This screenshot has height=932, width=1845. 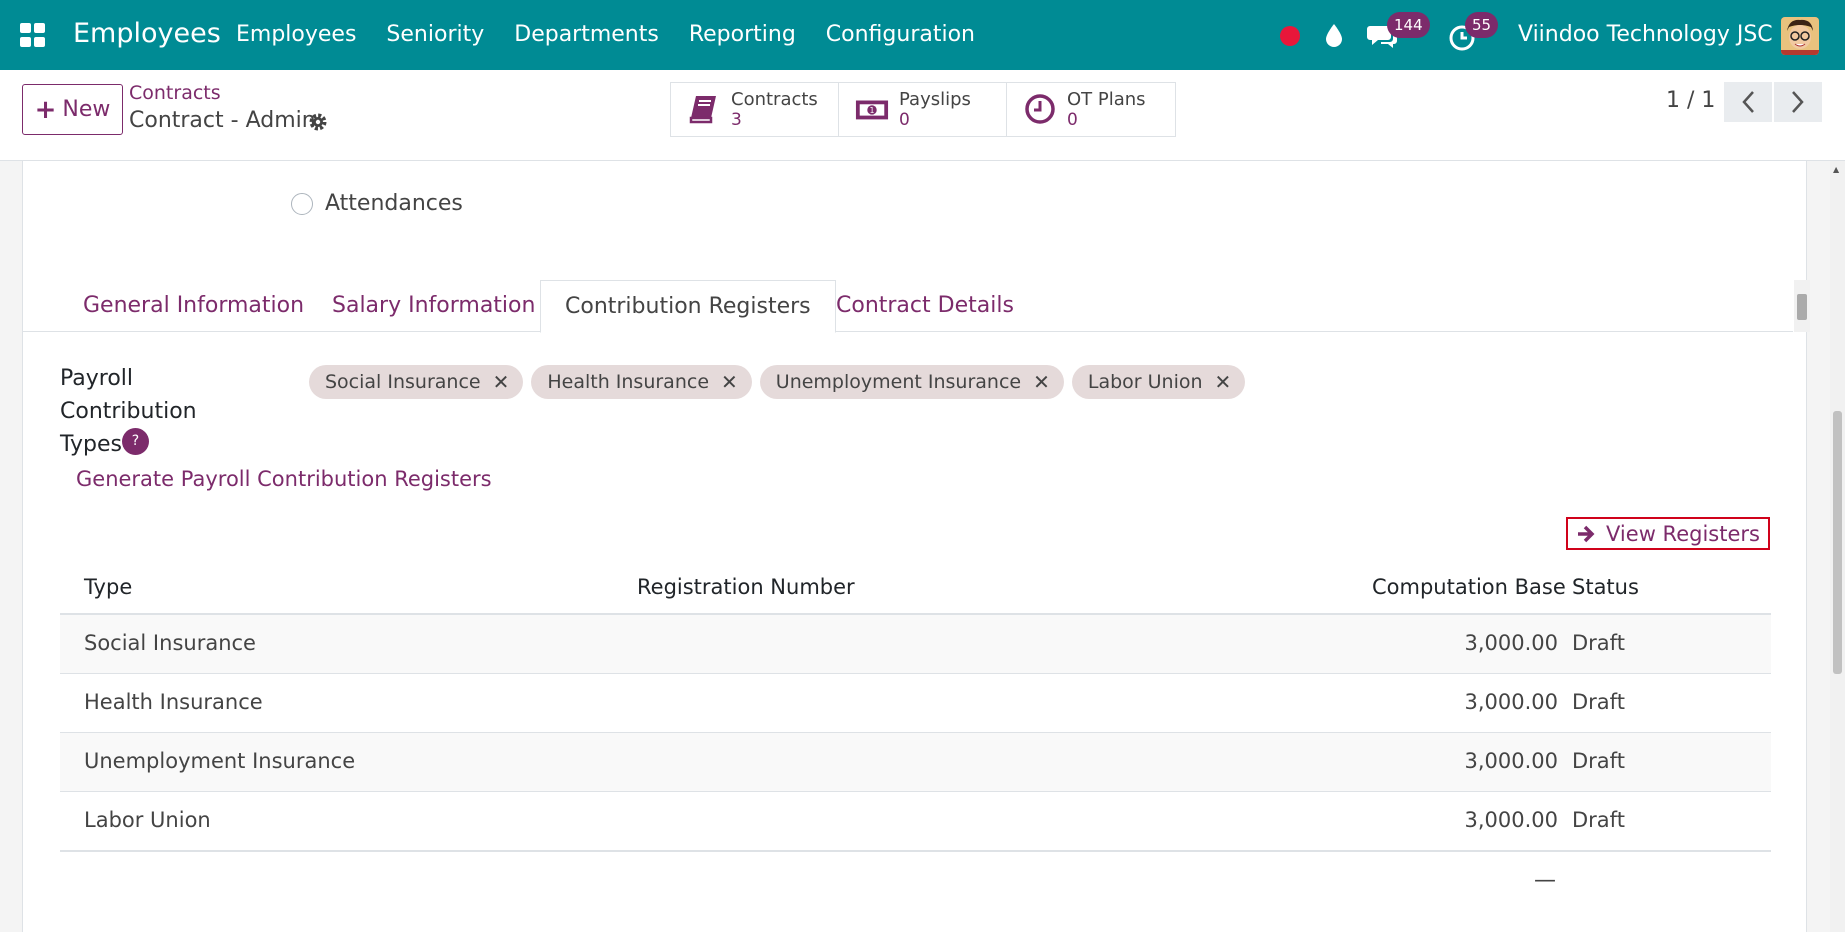 I want to click on breadcrumb-contracts: Contracts, so click(x=175, y=93).